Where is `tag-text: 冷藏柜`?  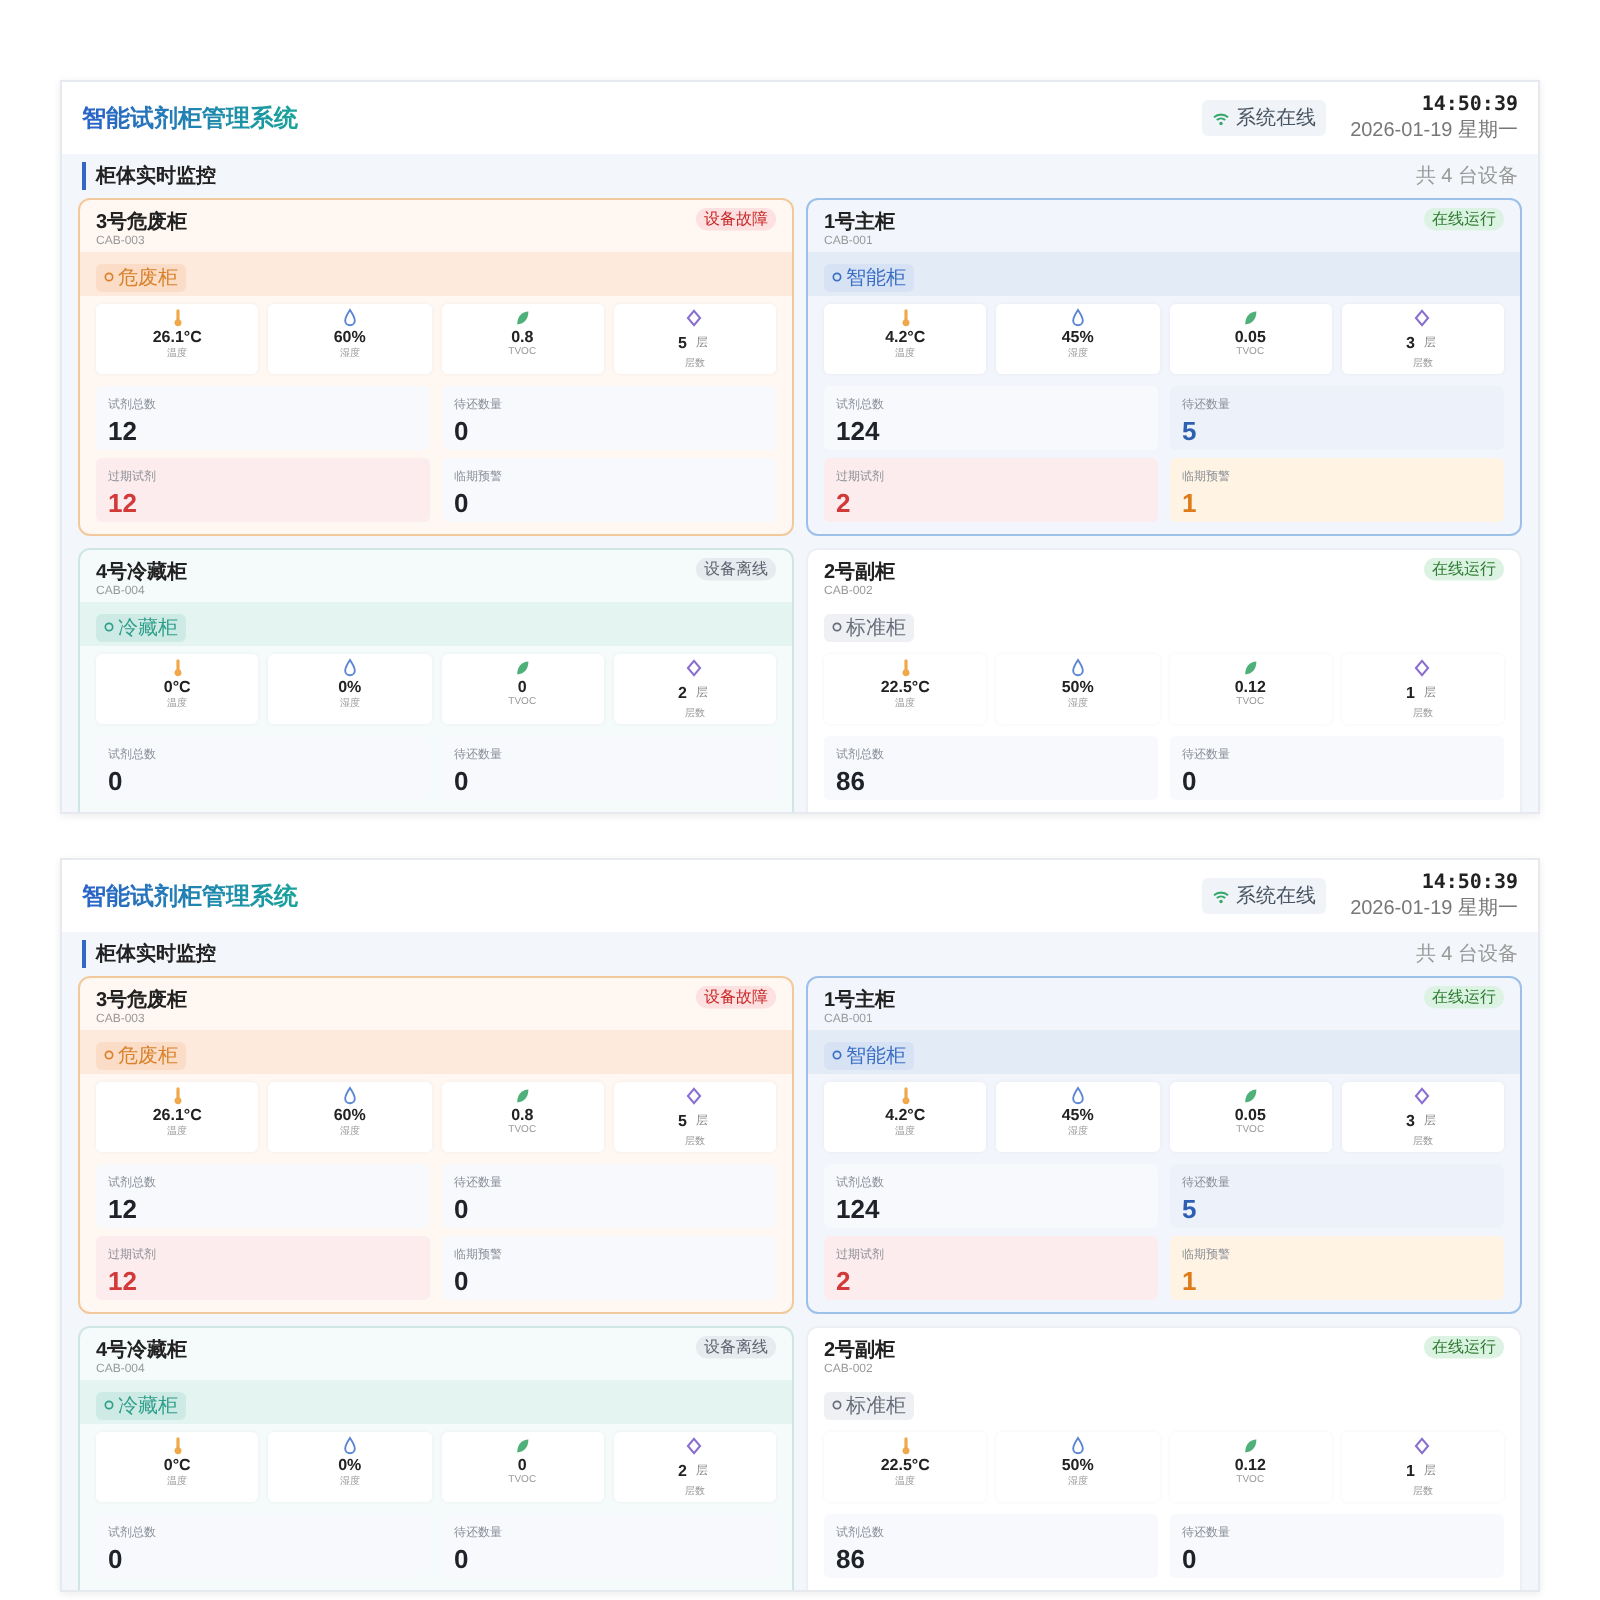
tag-text: 冷藏柜 is located at coordinates (148, 1406).